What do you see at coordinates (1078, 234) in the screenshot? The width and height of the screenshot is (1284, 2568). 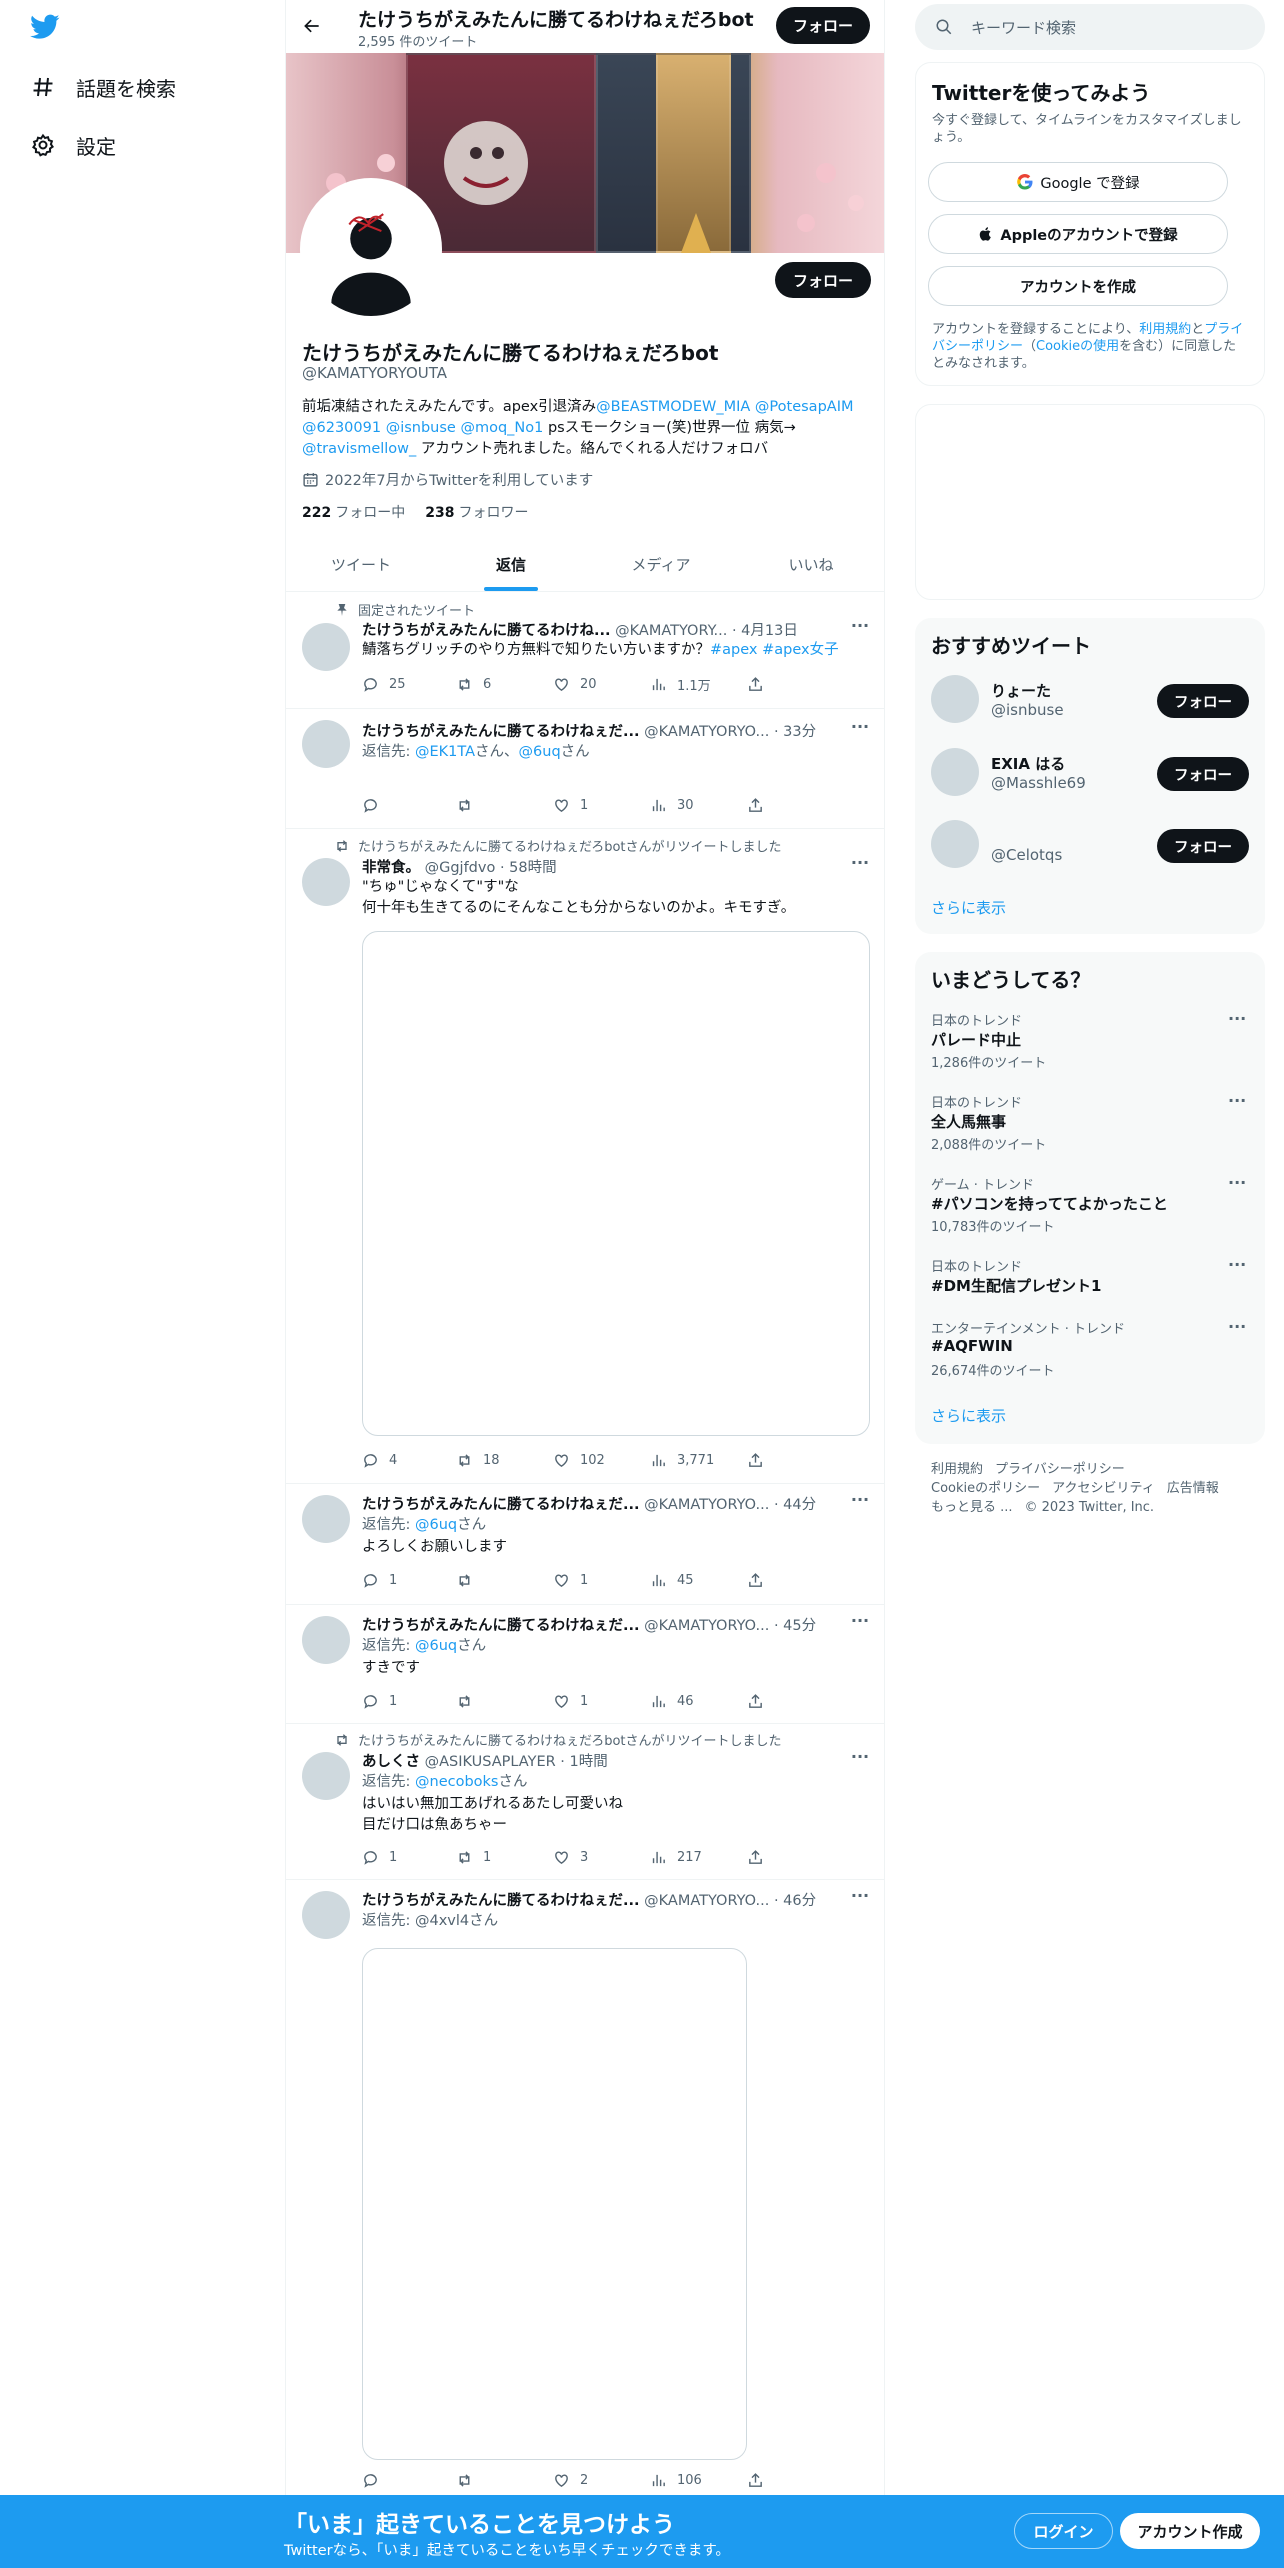 I see `apple-signup-button: Appleのアカウントで登録` at bounding box center [1078, 234].